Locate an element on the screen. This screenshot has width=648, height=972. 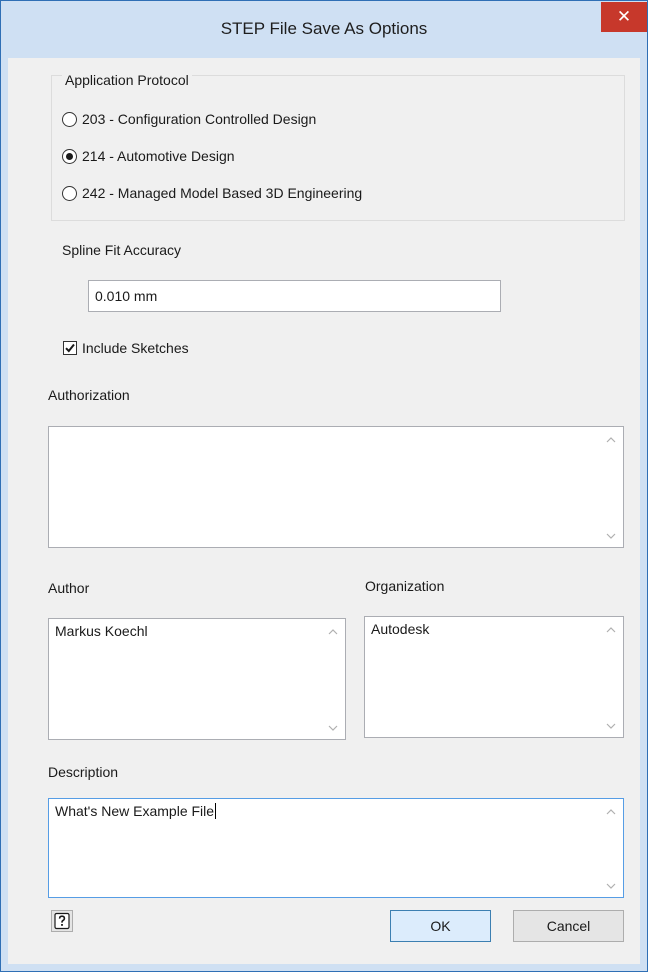
organization-textarea: Autodesk is located at coordinates (494, 677).